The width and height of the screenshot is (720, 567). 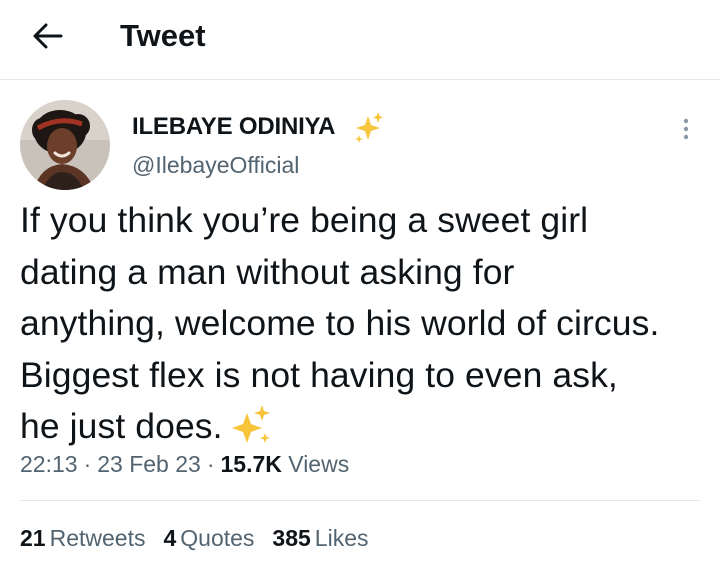 I want to click on arrow-left-icon, so click(x=48, y=36).